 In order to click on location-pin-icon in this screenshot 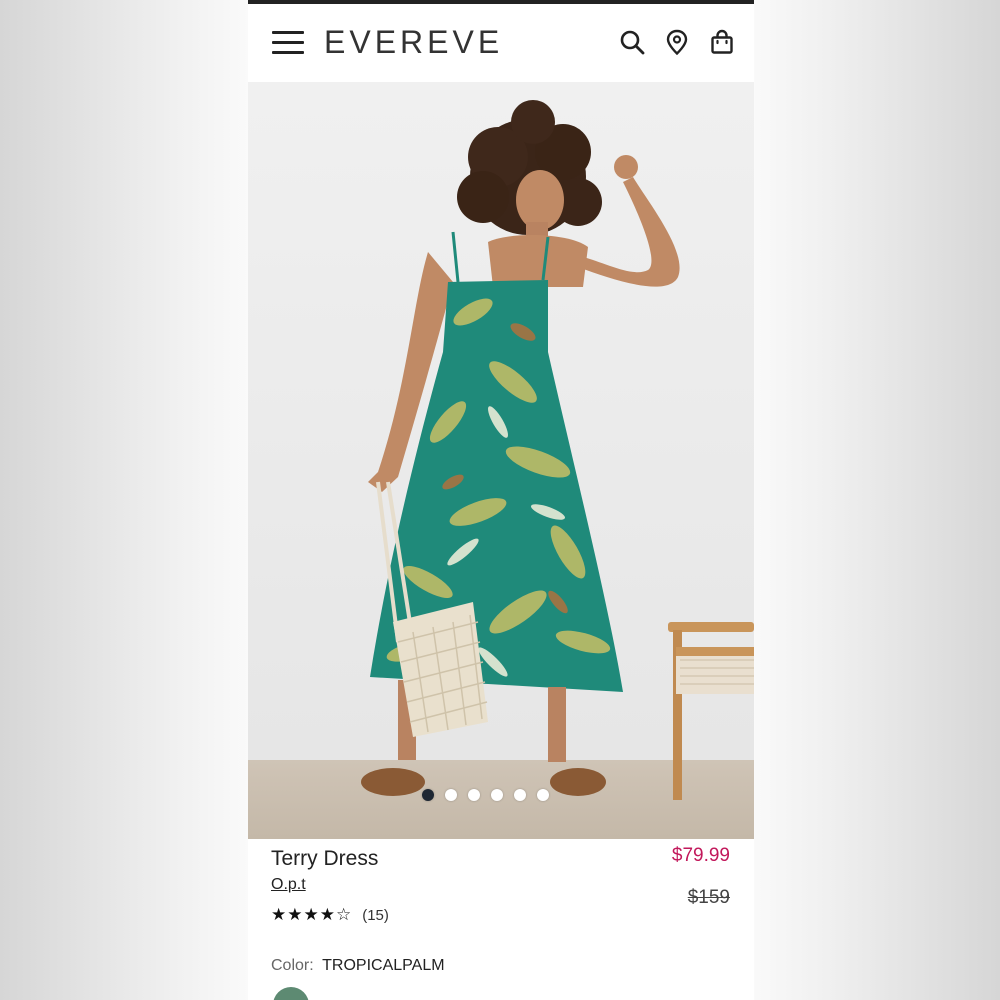, I will do `click(677, 42)`.